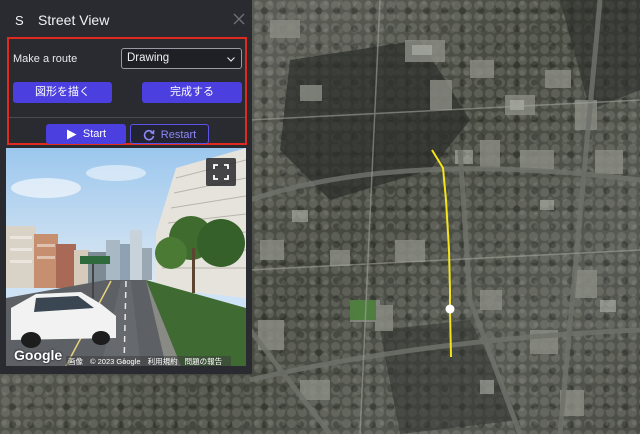  What do you see at coordinates (178, 135) in the screenshot?
I see `restart-label: Restart` at bounding box center [178, 135].